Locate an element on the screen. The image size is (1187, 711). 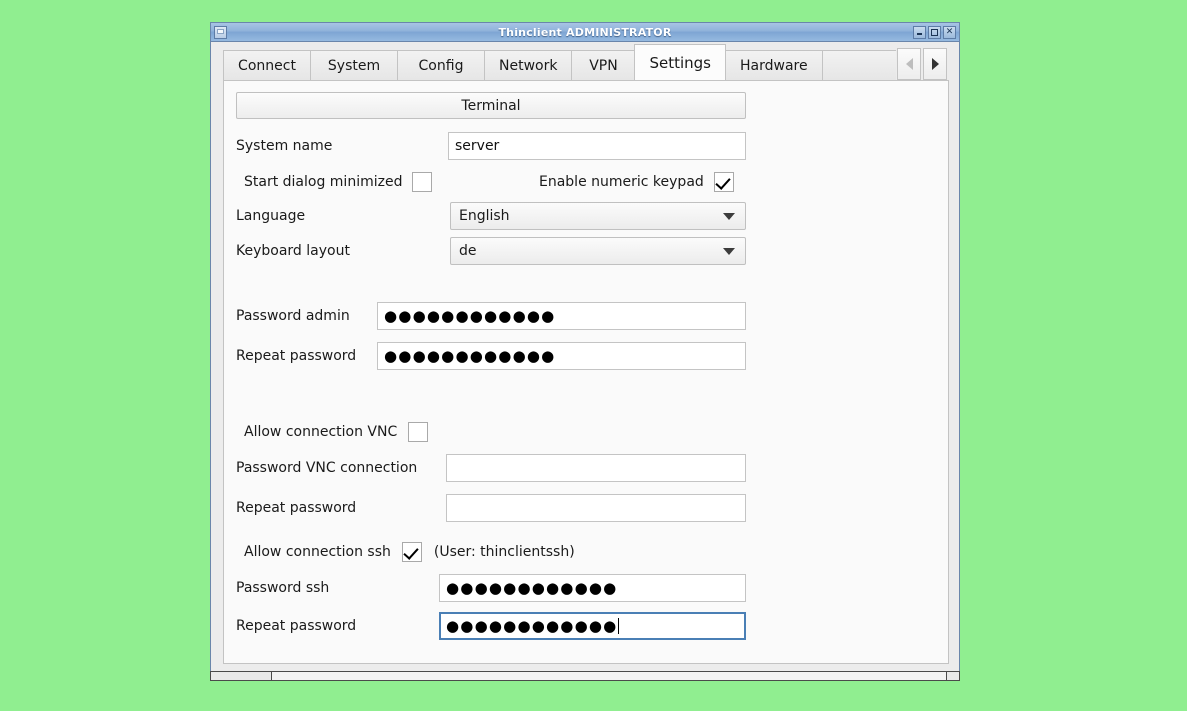
start-minimized-checkbox is located at coordinates (422, 182).